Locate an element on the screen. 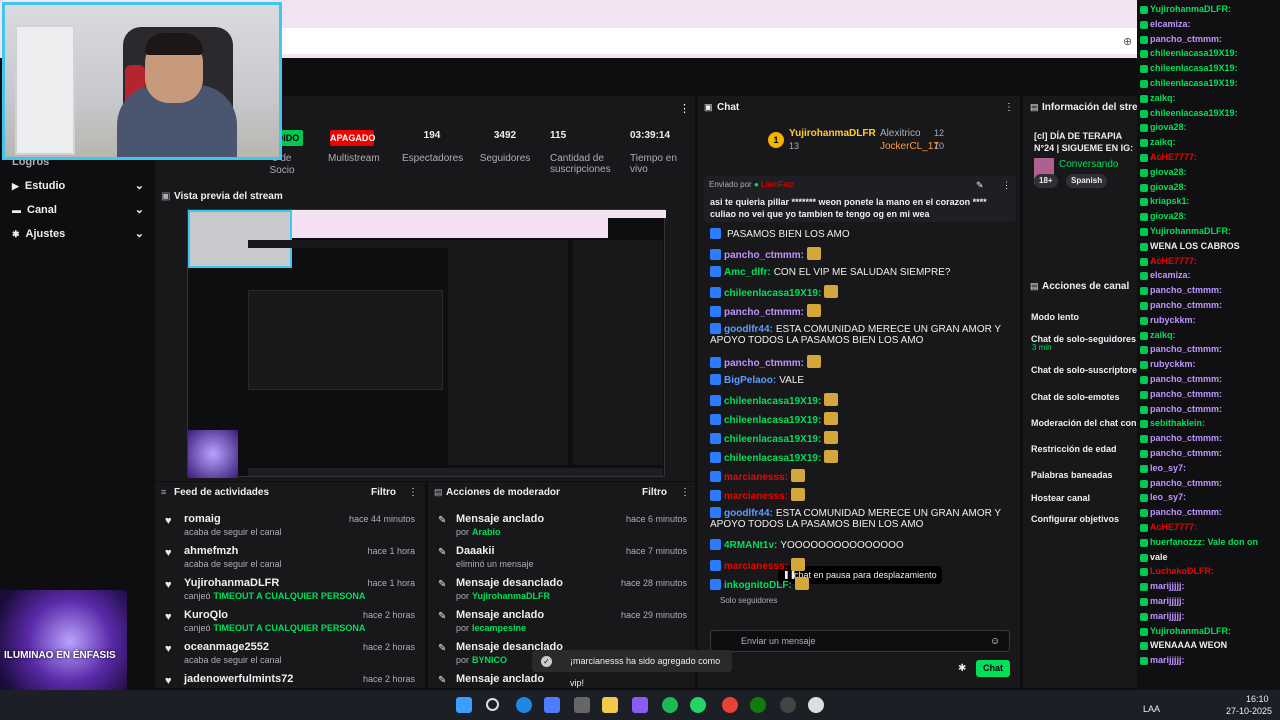 This screenshot has height=720, width=1280. feed-item-name: ahmefmzh is located at coordinates (211, 551).